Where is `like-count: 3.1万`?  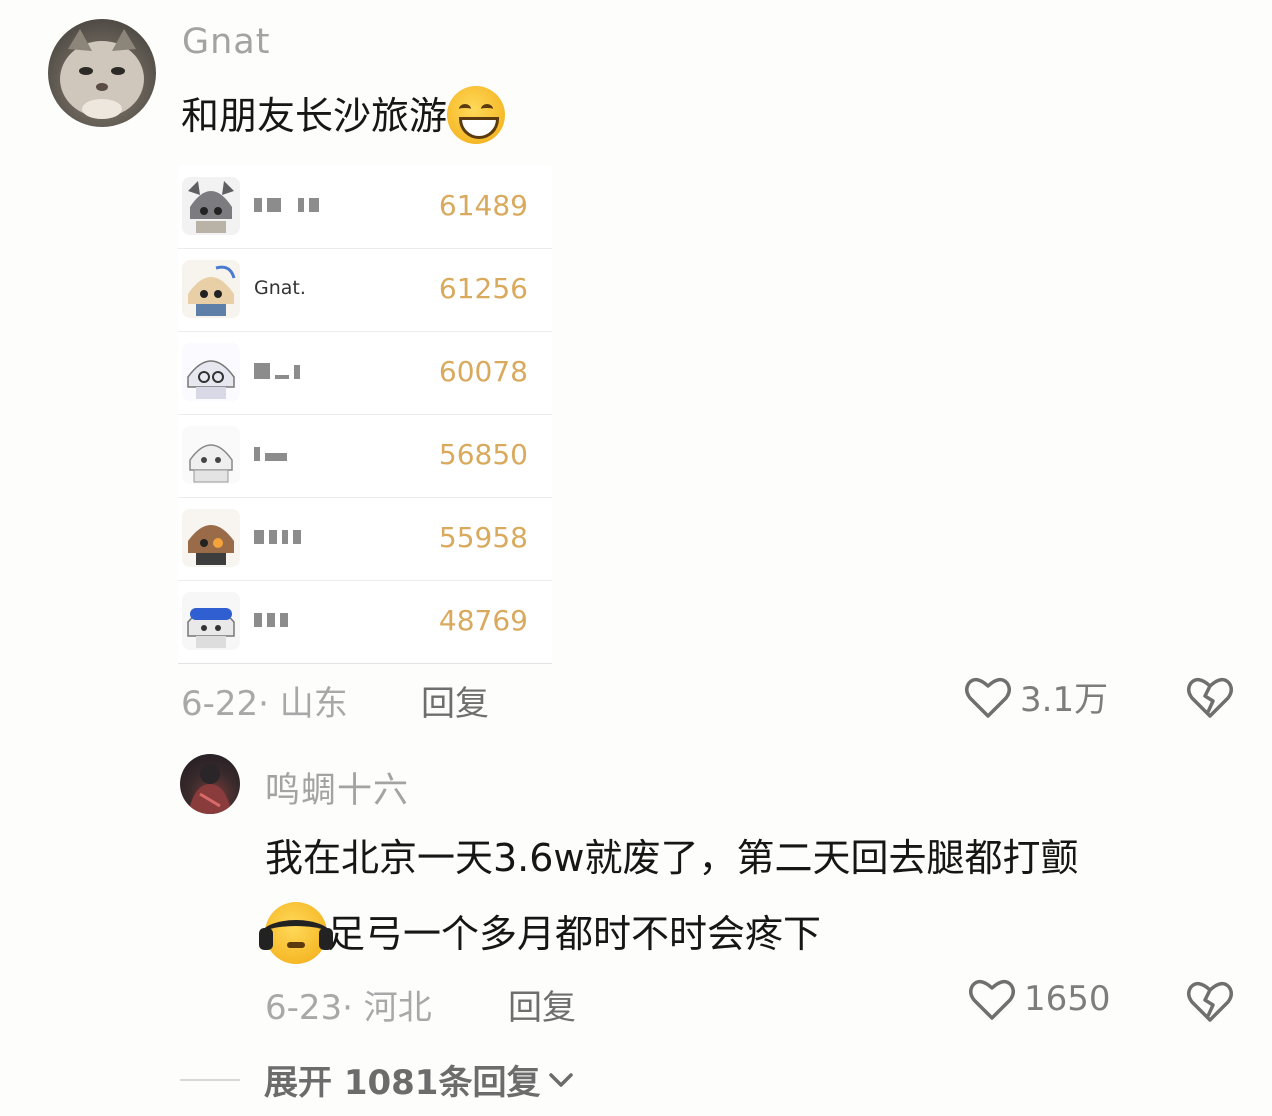
like-count: 3.1万 is located at coordinates (1064, 700).